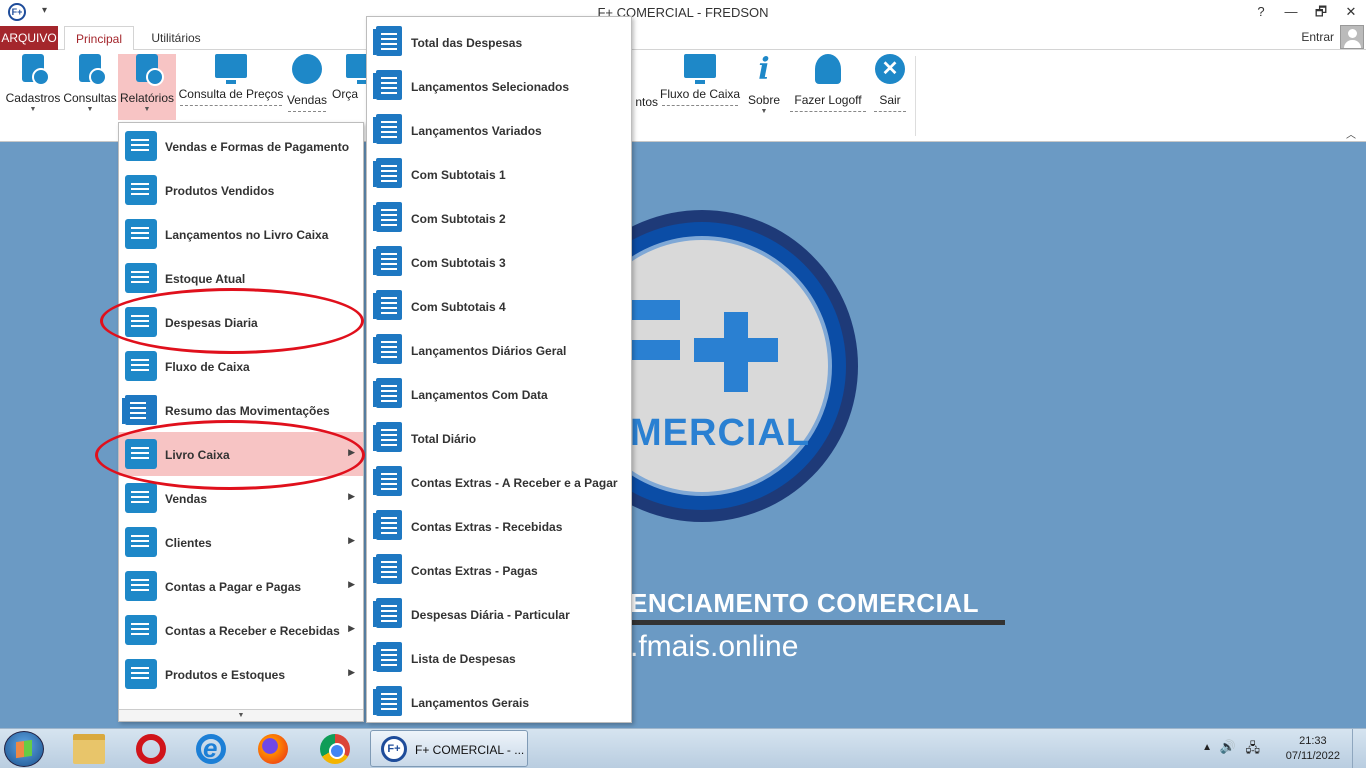 The image size is (1366, 768). What do you see at coordinates (241, 674) in the screenshot?
I see `menu-item-produtos-estoques: Produtos e Estoques ▶` at bounding box center [241, 674].